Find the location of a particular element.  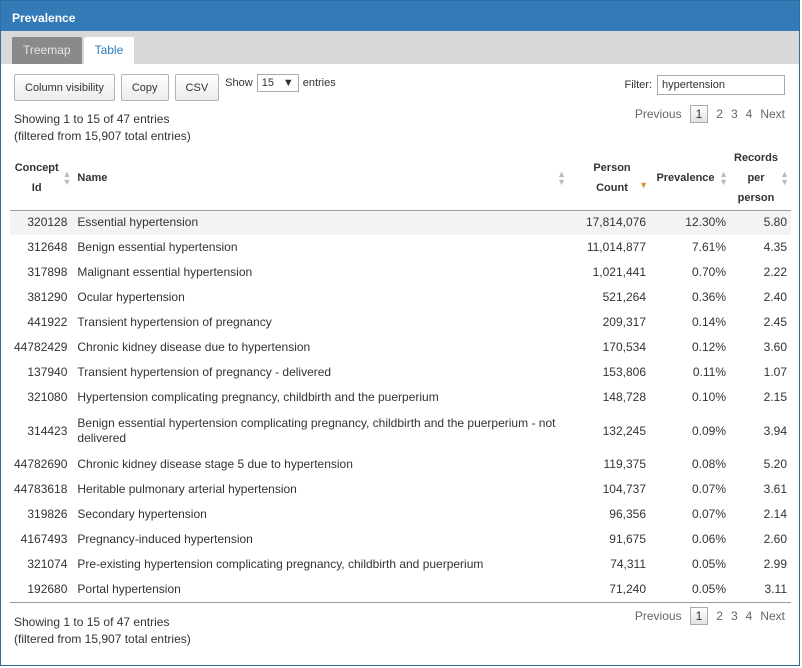

cell-prevalence: 0.08% is located at coordinates (708, 464).